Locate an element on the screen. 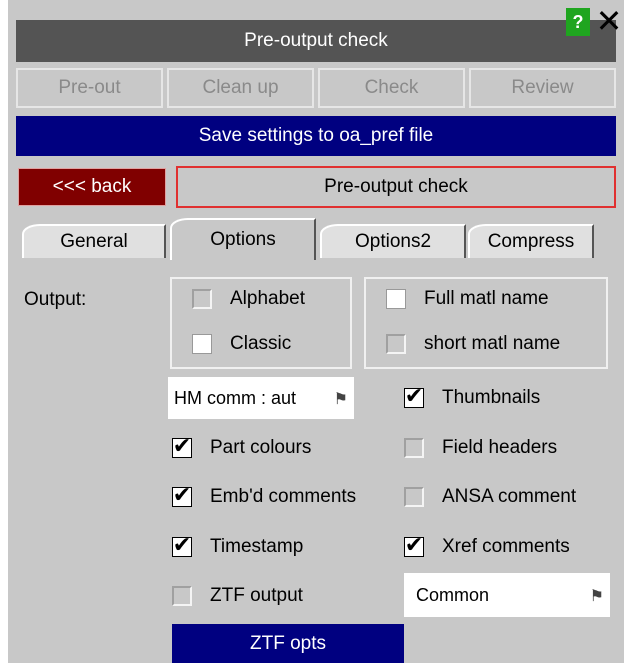  xref-comments-label: Xref comments is located at coordinates (506, 546).